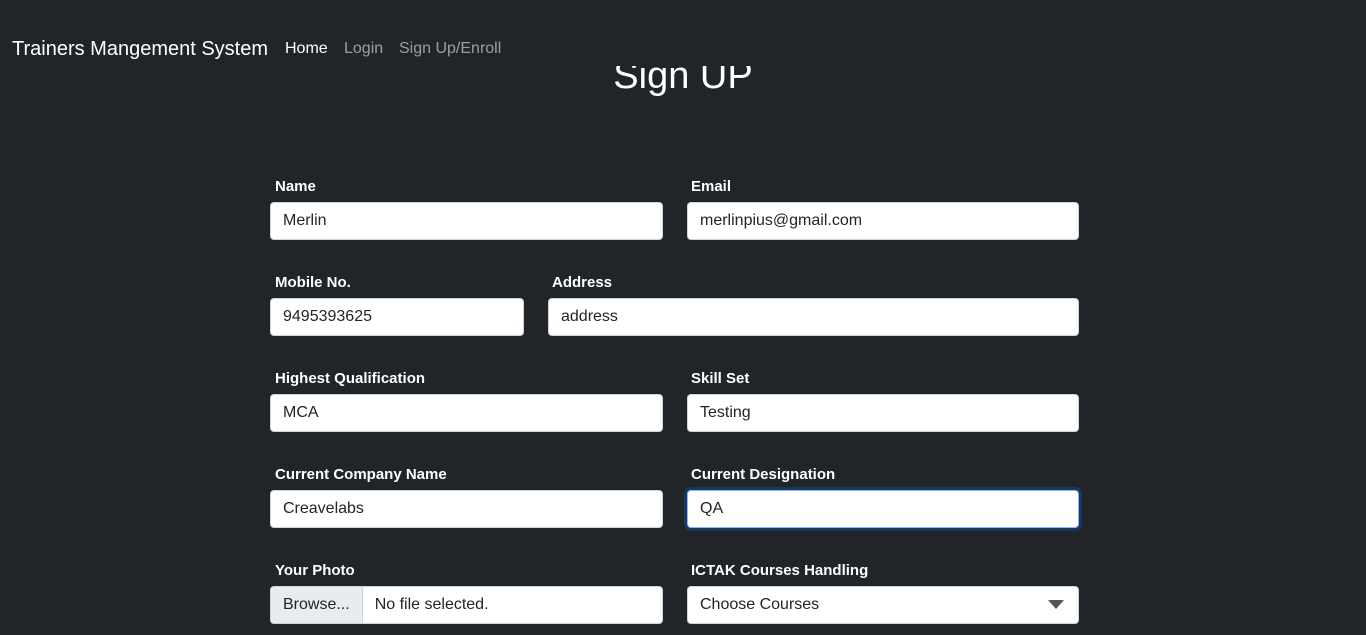 The width and height of the screenshot is (1366, 635). Describe the element at coordinates (883, 605) in the screenshot. I see `courses-select: Choose Courses` at that location.